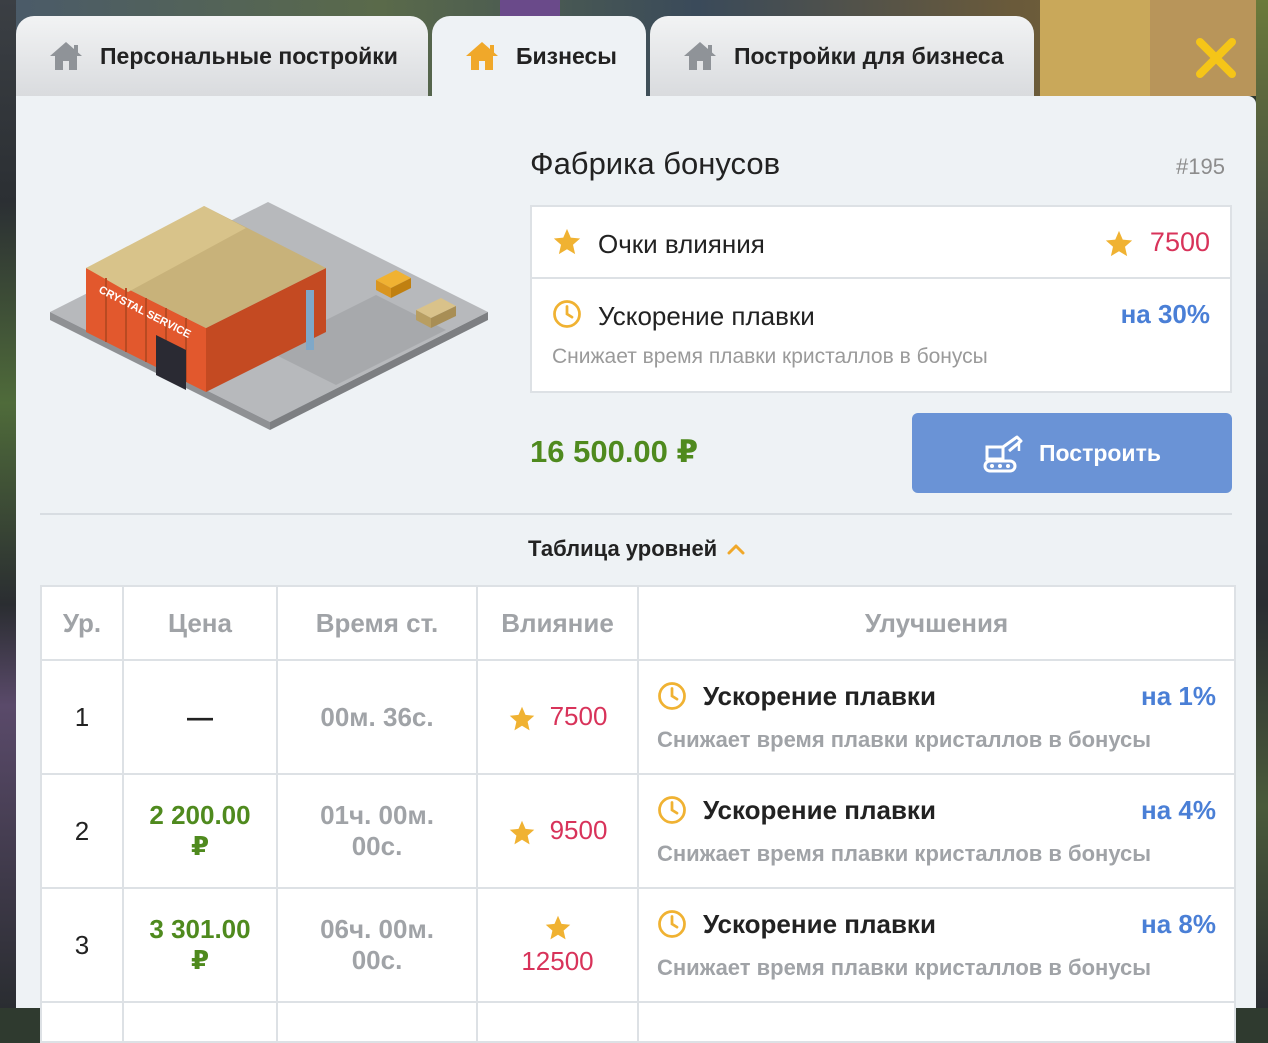  I want to click on levels-toggle-label: Таблица уровней, so click(623, 548).